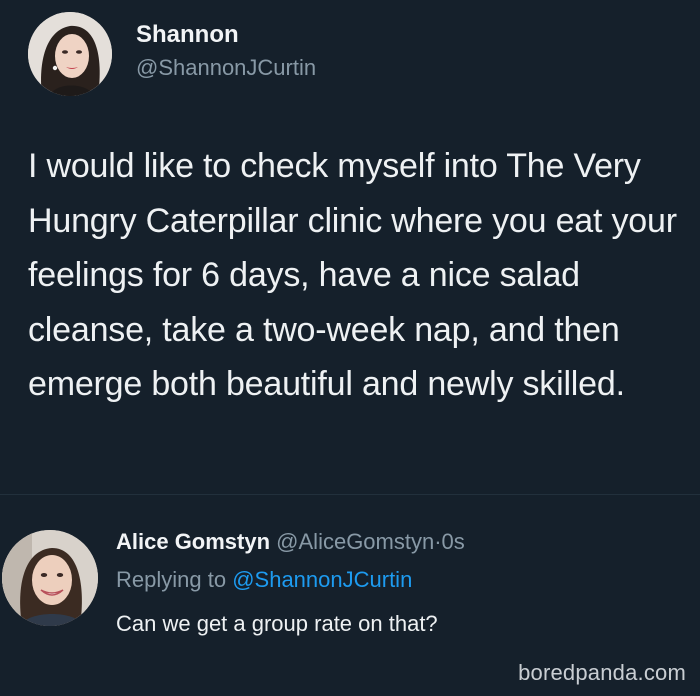  I want to click on author-avatar, so click(70, 54).